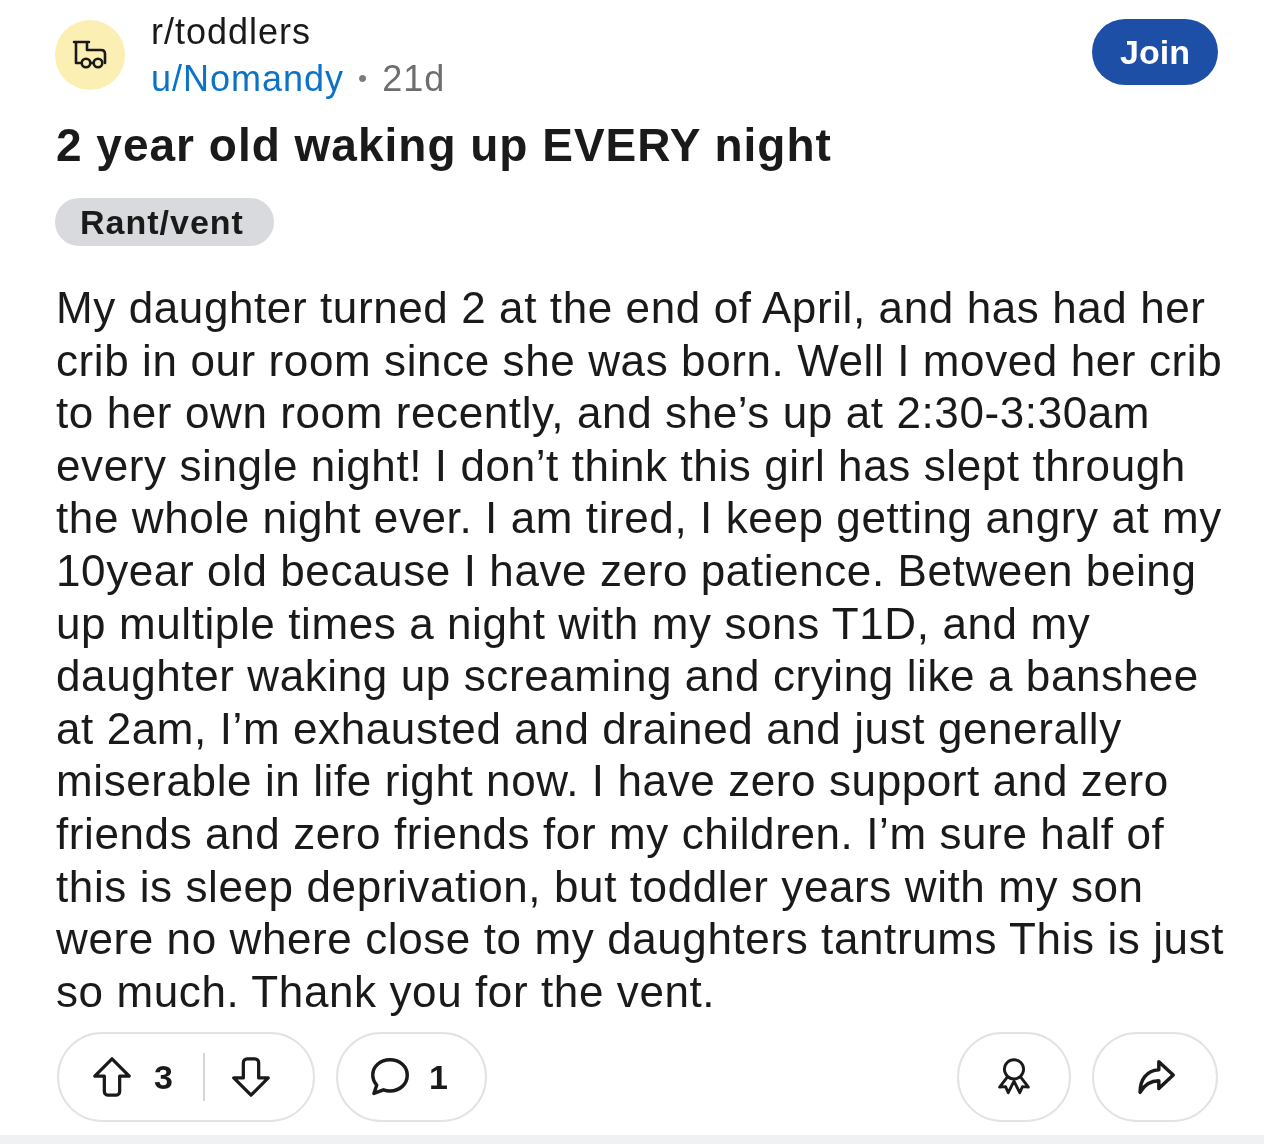 The height and width of the screenshot is (1144, 1264). What do you see at coordinates (444, 145) in the screenshot?
I see `post-title: 2 year old waking up EVERY night` at bounding box center [444, 145].